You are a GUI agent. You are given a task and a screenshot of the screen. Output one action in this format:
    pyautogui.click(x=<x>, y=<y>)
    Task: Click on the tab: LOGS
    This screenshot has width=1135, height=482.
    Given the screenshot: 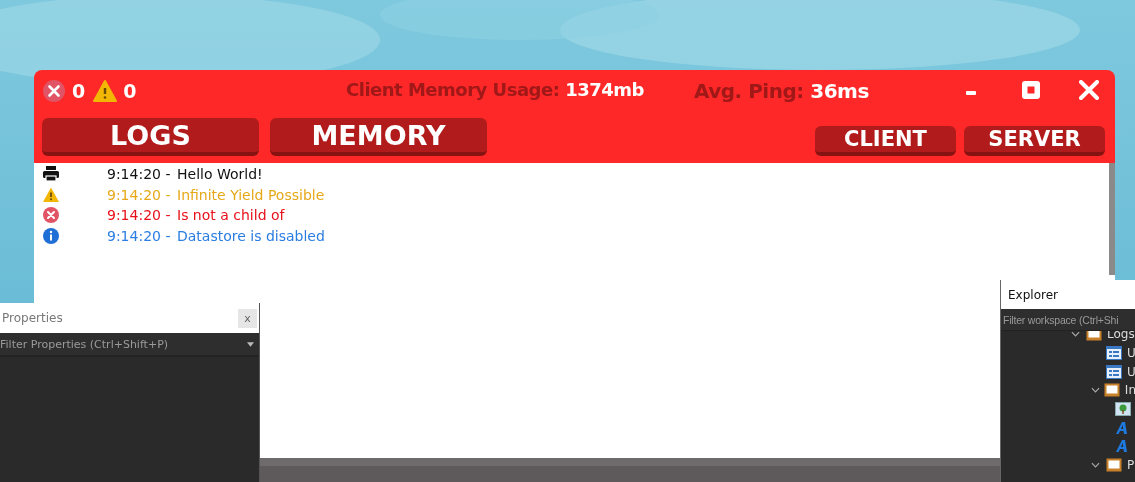 What is the action you would take?
    pyautogui.click(x=150, y=137)
    